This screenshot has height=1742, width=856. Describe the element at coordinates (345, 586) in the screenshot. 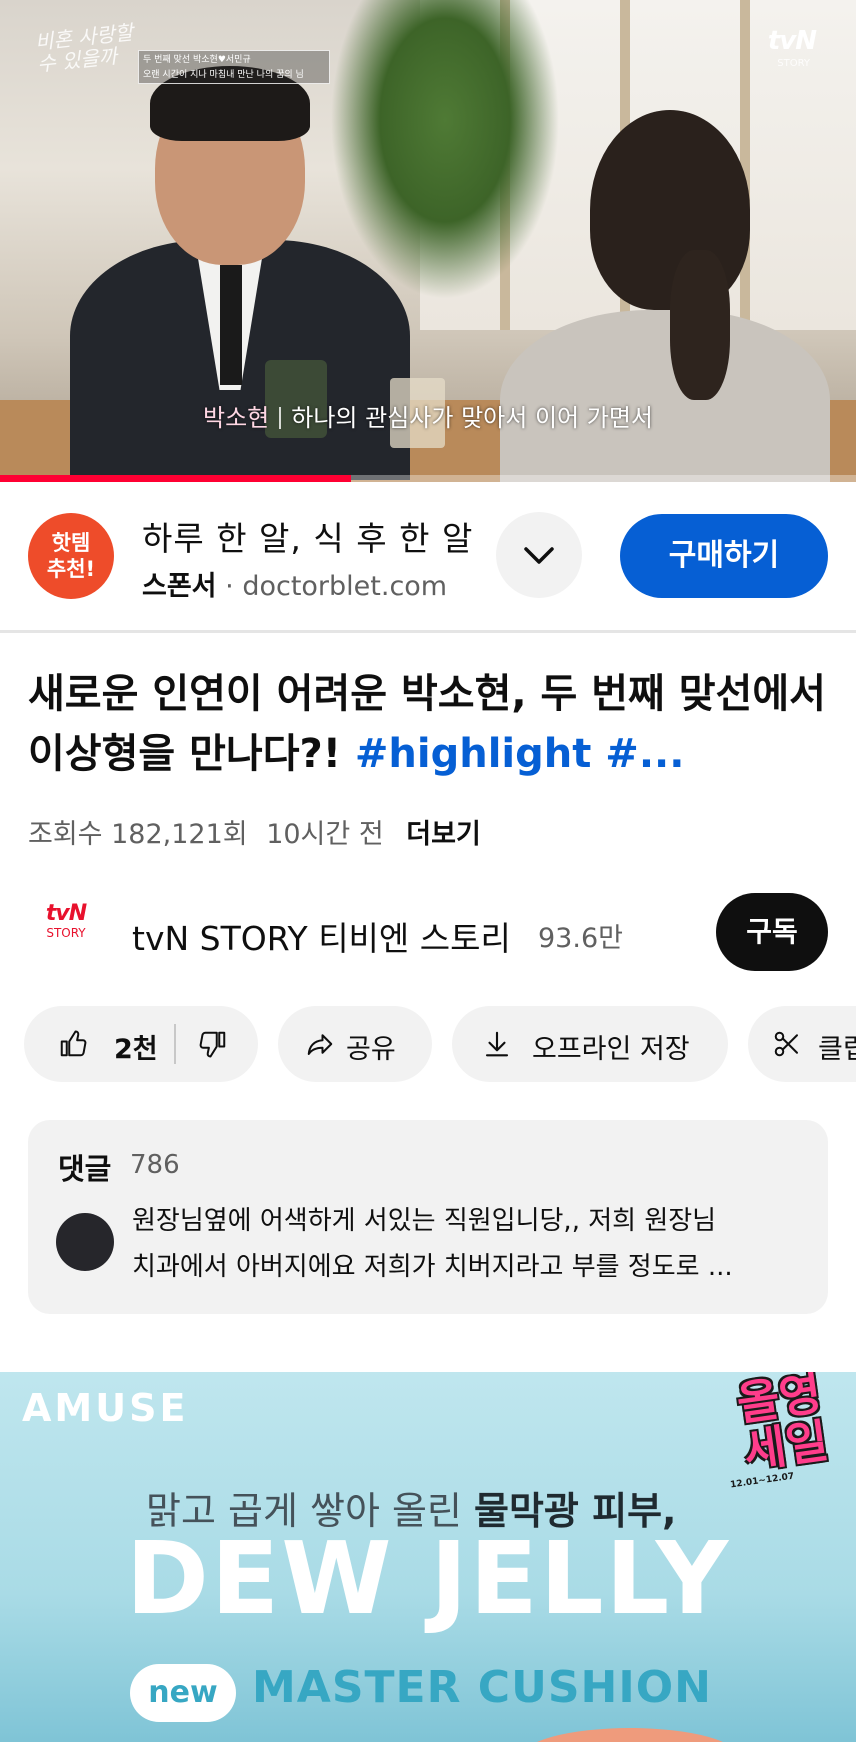

I see `sponsor-domain: doctorblet.com` at that location.